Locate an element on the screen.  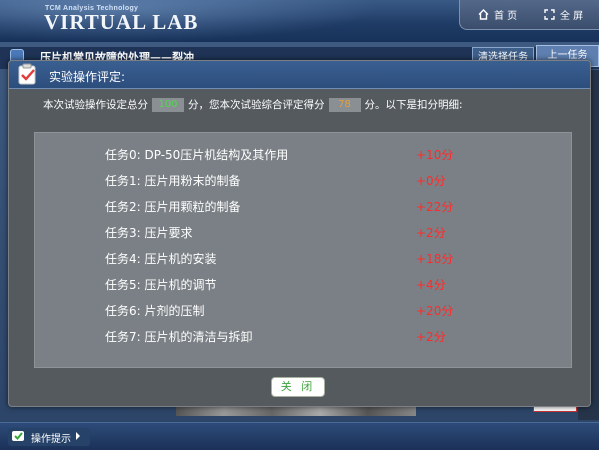
tip-icon is located at coordinates (19, 437).